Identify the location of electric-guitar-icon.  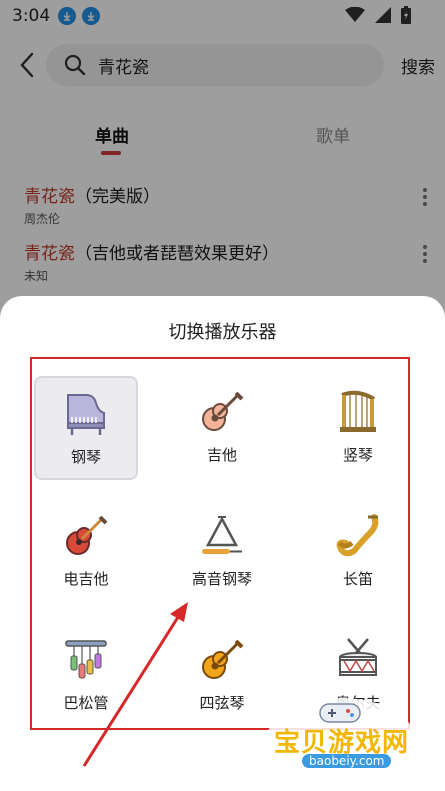
(86, 536).